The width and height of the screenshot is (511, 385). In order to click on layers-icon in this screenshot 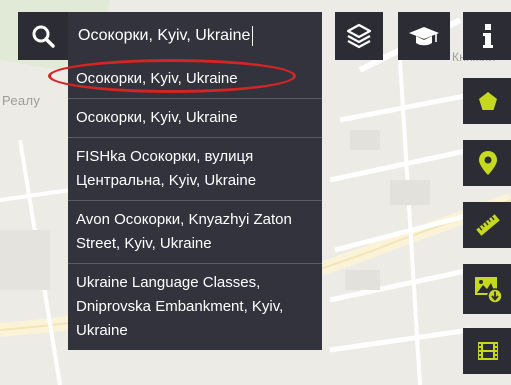, I will do `click(359, 36)`.